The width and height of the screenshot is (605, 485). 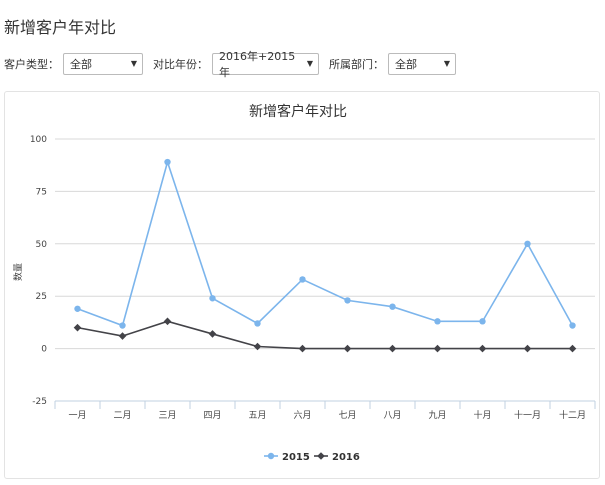 I want to click on department-label: 所属部门：, so click(x=356, y=64).